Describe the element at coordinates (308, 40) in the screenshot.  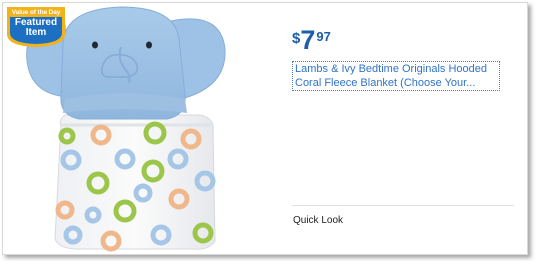
I see `price-dollars: 7` at that location.